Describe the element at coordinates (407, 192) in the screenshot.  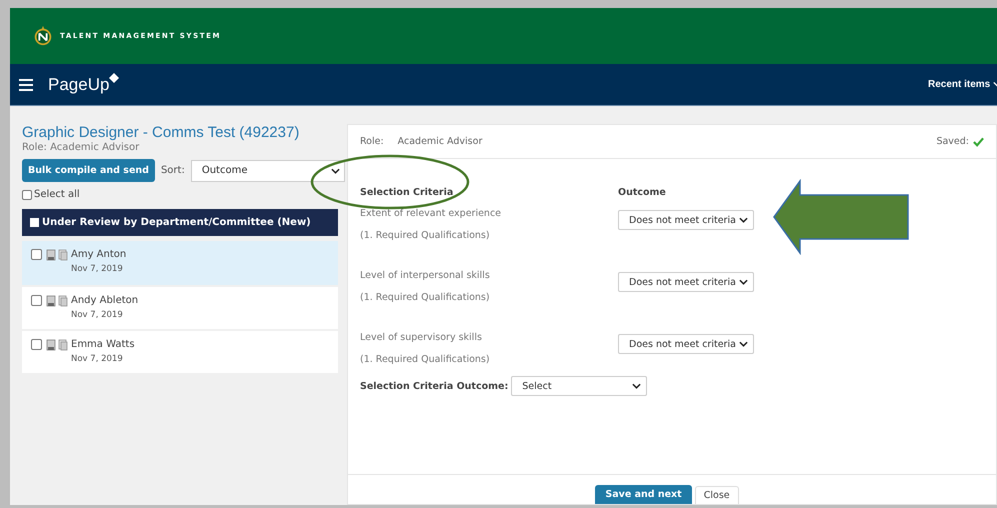
I see `criteria-heading: Selection Criteria` at that location.